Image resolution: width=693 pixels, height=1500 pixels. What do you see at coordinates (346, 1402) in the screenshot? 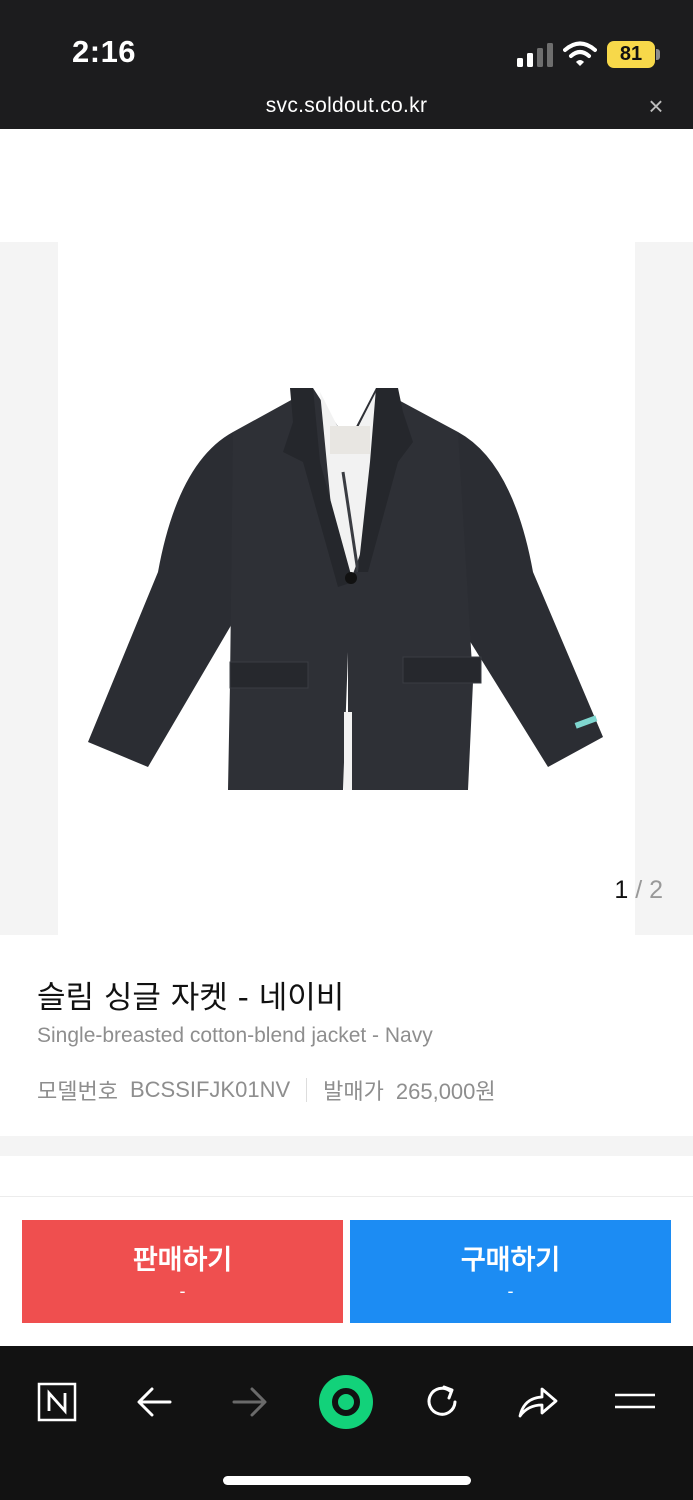
I see `green-home-icon` at bounding box center [346, 1402].